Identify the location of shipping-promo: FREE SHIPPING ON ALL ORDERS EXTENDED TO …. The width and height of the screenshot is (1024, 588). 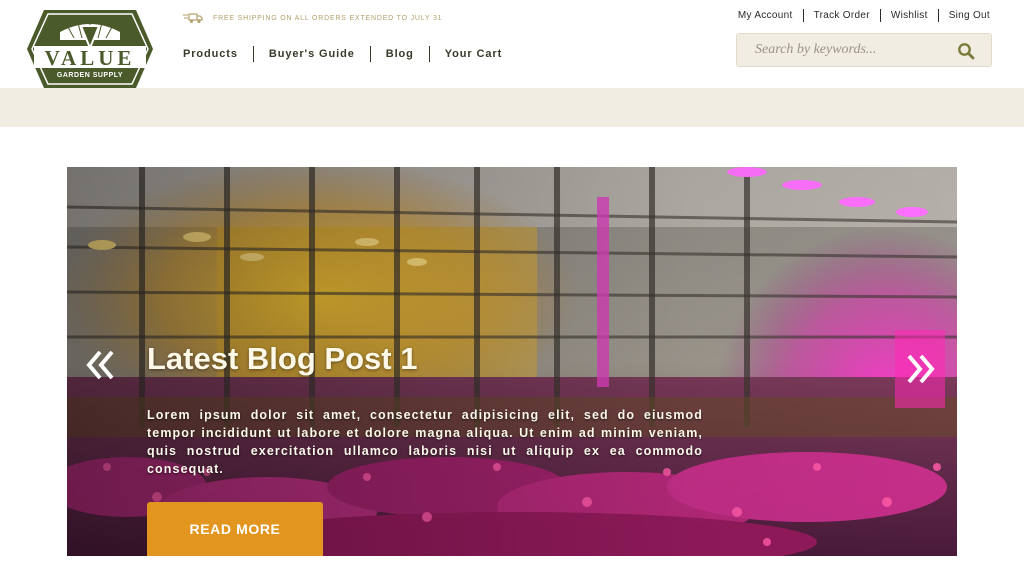
(312, 18).